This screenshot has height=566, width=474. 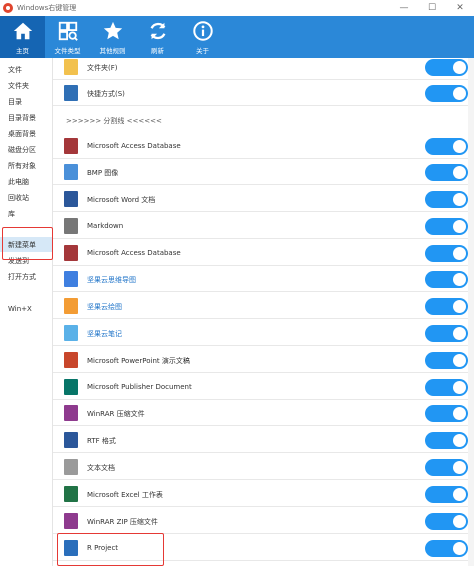 I want to click on refresh-icon, so click(x=157, y=30).